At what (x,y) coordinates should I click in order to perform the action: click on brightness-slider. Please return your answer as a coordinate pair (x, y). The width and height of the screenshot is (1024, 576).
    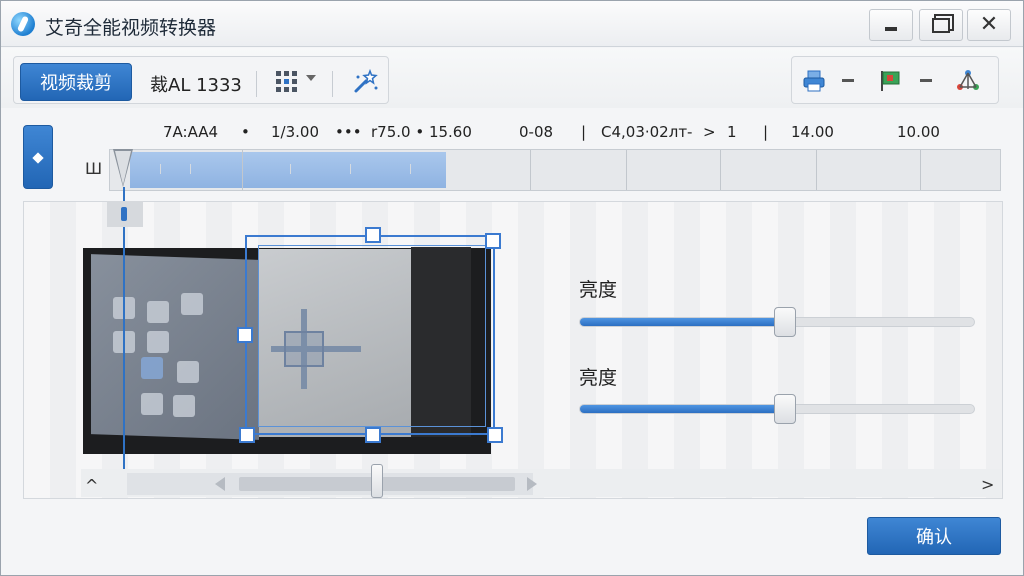
    Looking at the image, I should click on (777, 322).